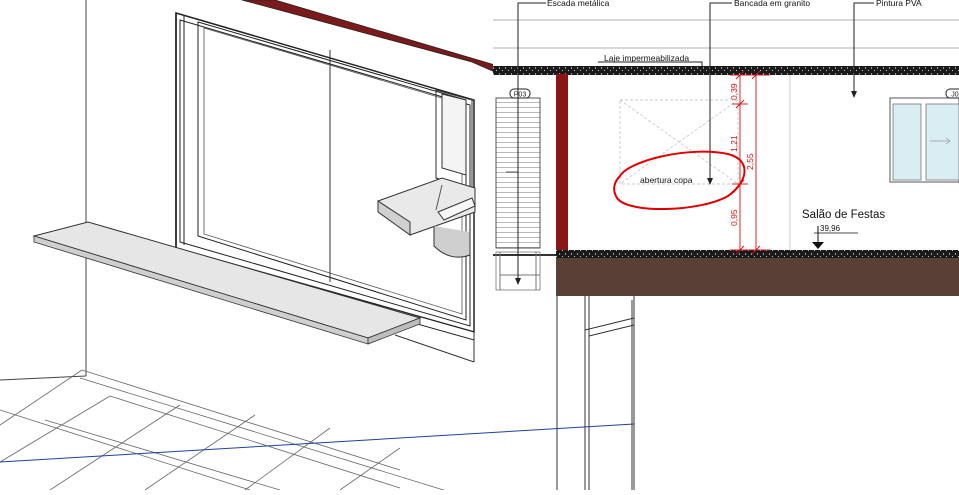 The height and width of the screenshot is (495, 959). What do you see at coordinates (757, 277) in the screenshot?
I see `floor-earth` at bounding box center [757, 277].